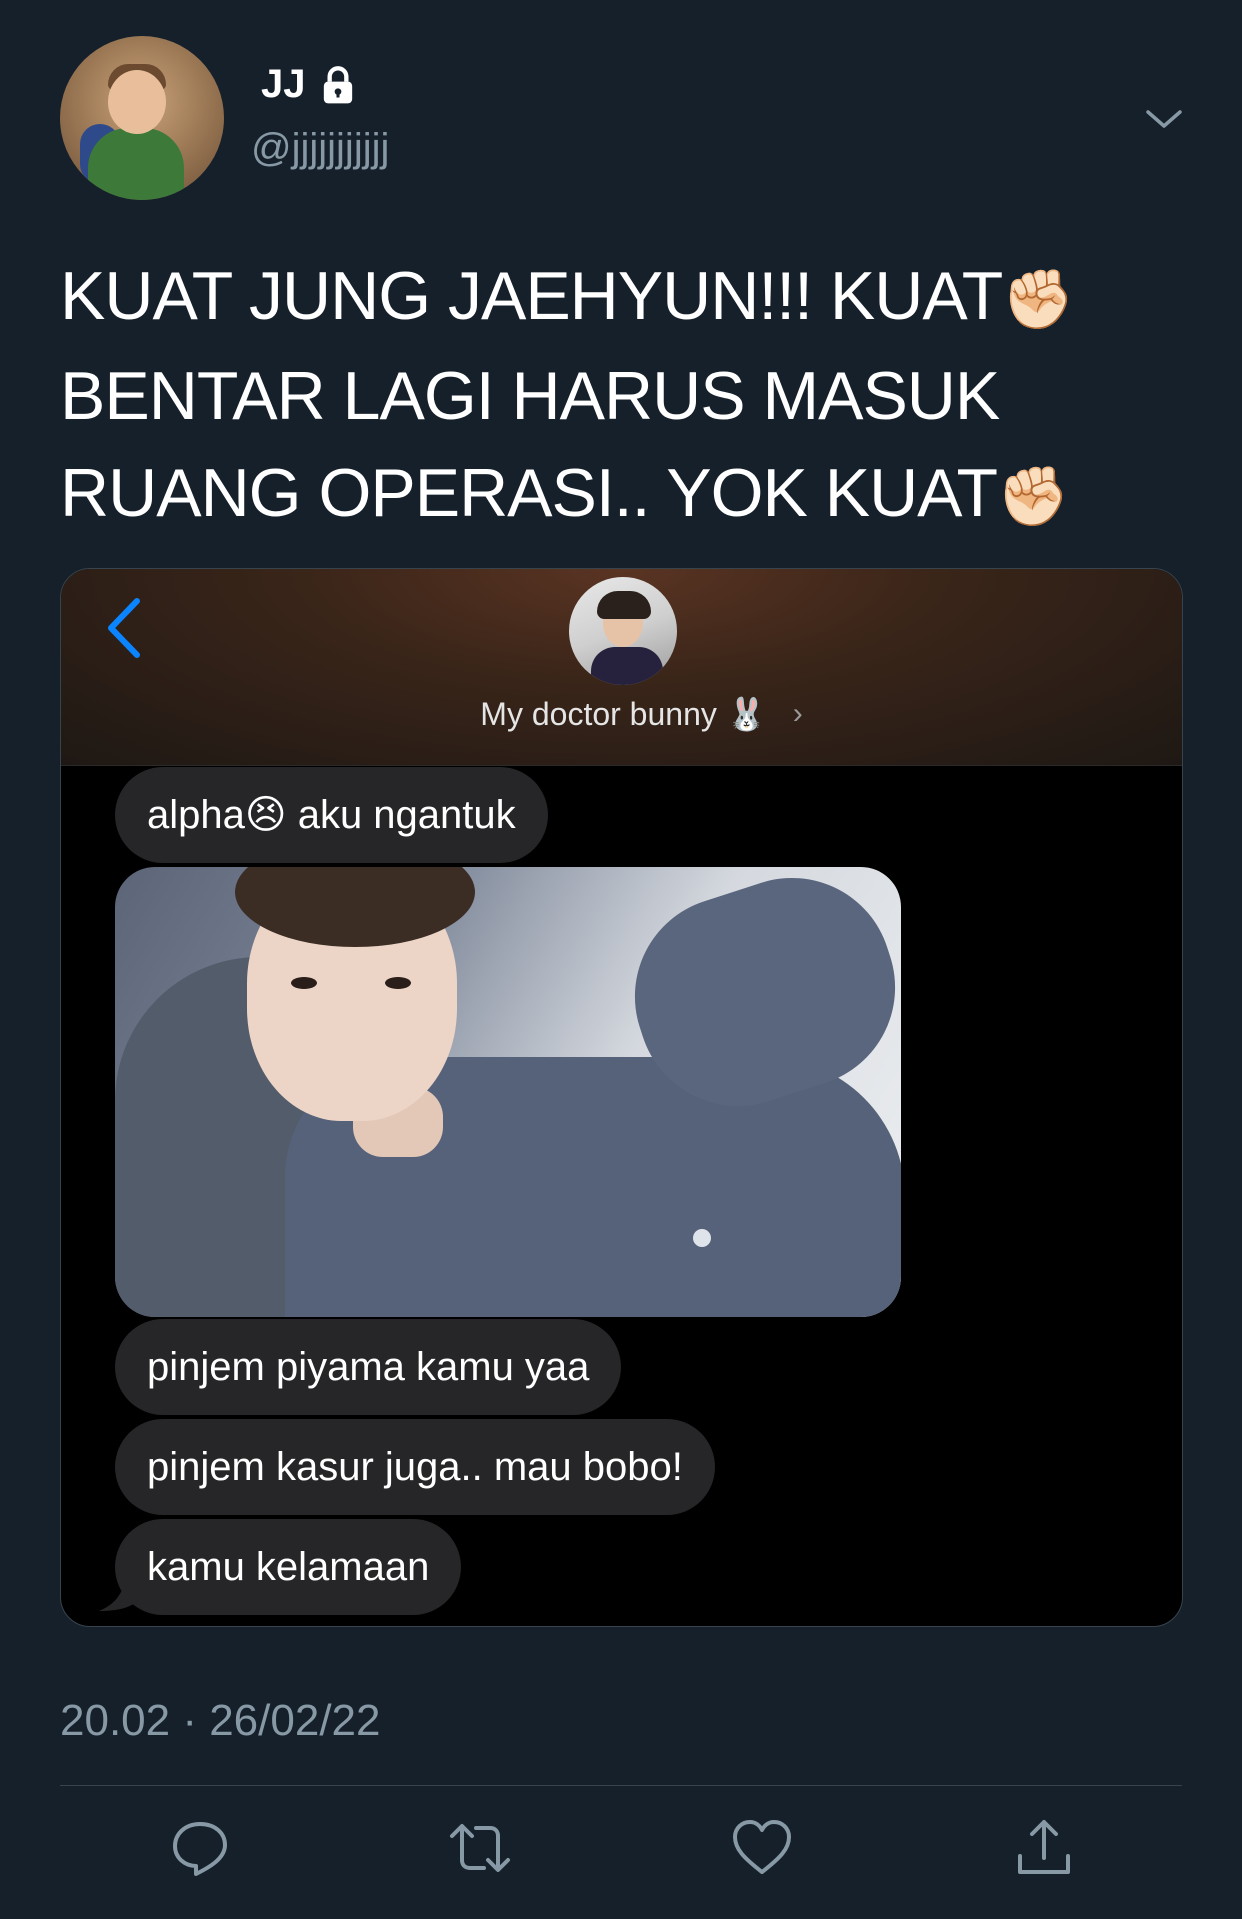 The image size is (1242, 1919). What do you see at coordinates (797, 713) in the screenshot?
I see `chevron-right-icon: ›` at bounding box center [797, 713].